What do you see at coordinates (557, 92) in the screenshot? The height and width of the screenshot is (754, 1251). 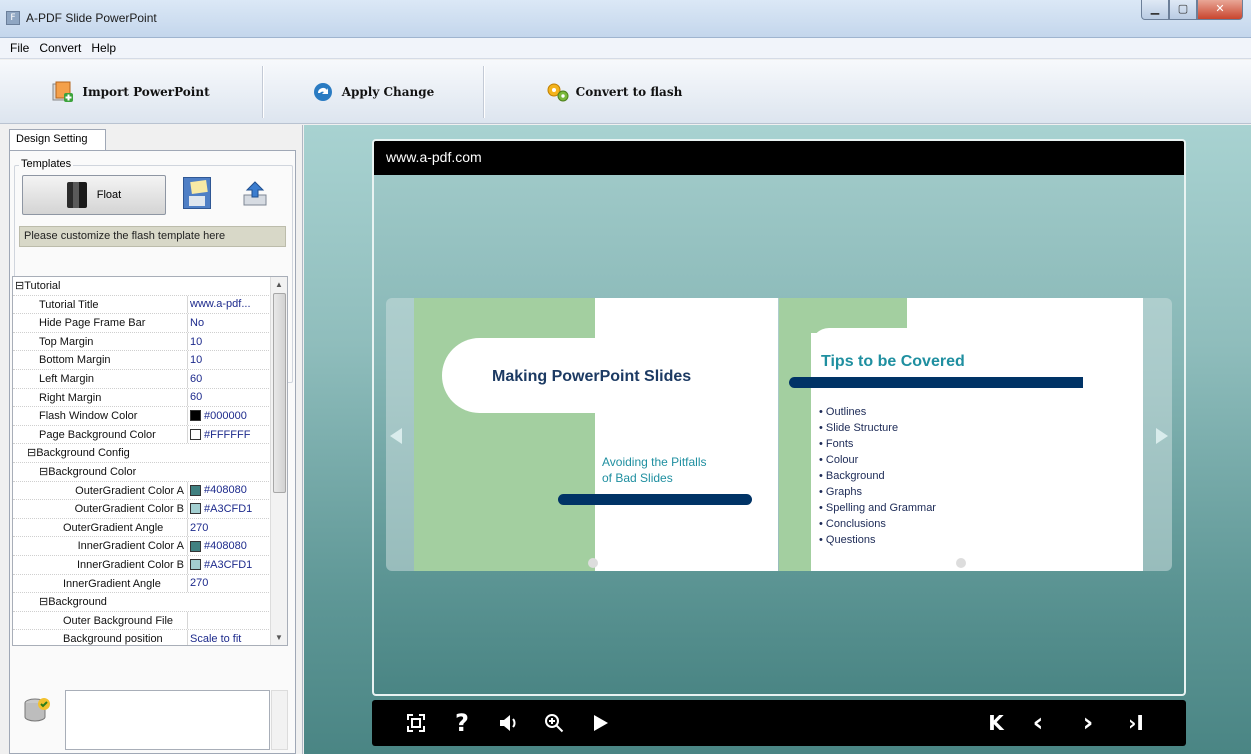 I see `gears-icon` at bounding box center [557, 92].